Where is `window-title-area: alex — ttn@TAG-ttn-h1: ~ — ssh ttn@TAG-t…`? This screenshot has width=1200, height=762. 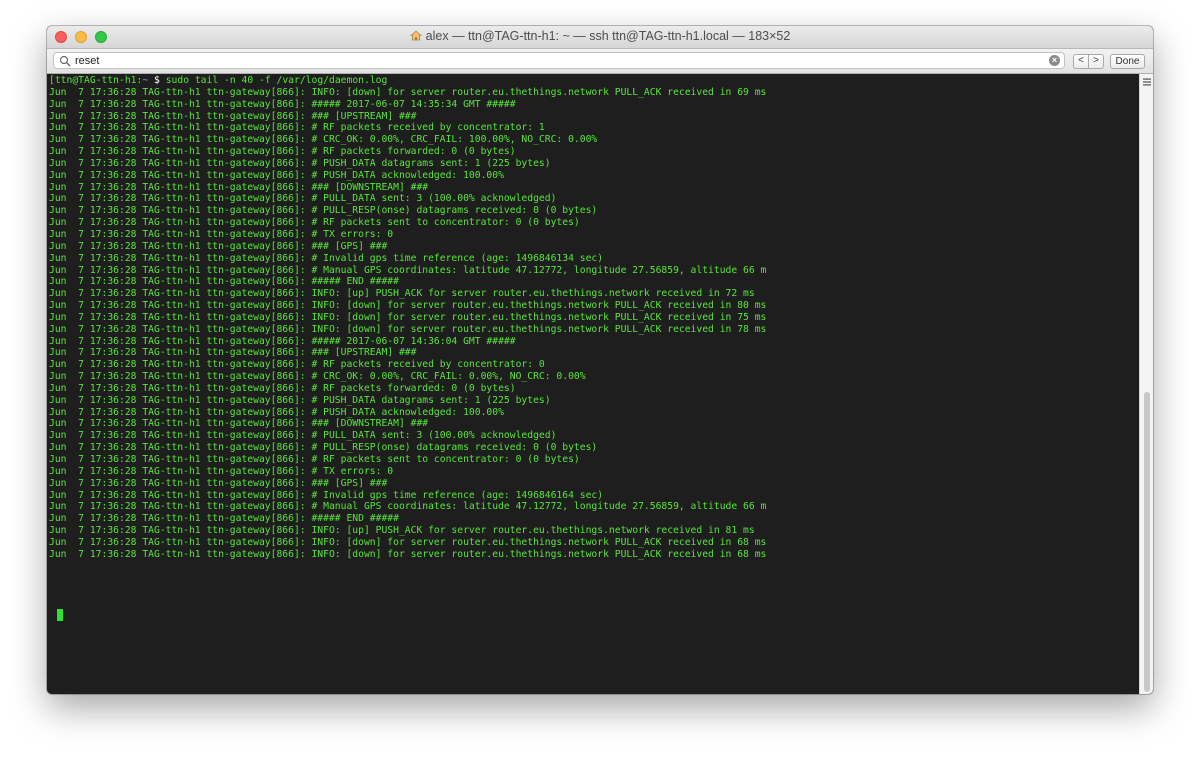 window-title-area: alex — ttn@TAG-ttn-h1: ~ — ssh ttn@TAG-t… is located at coordinates (600, 36).